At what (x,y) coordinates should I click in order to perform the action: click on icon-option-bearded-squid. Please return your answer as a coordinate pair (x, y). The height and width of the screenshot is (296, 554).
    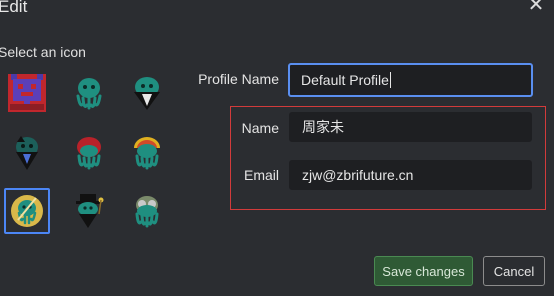
    Looking at the image, I should click on (147, 93).